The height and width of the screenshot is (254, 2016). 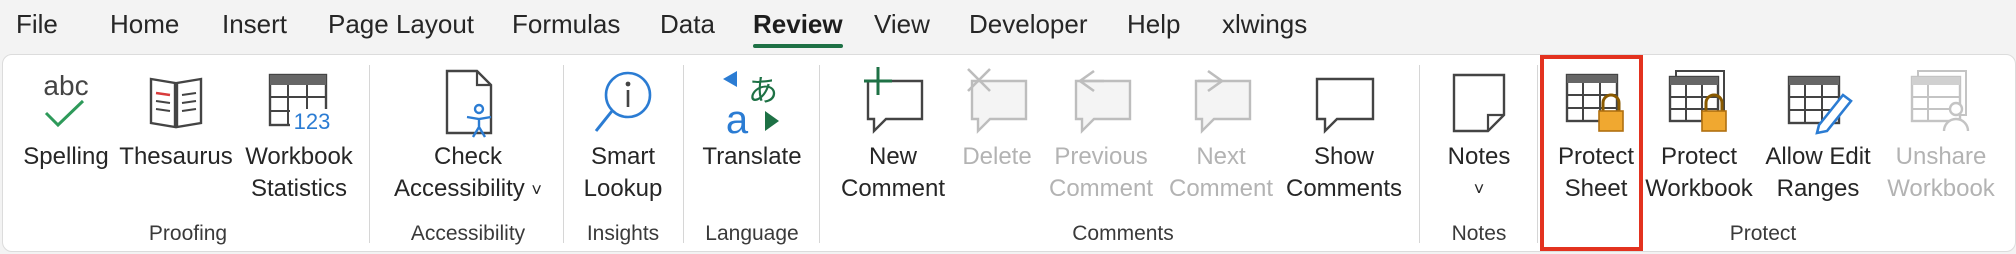 I want to click on new-comment-label: New Comment, so click(x=893, y=172).